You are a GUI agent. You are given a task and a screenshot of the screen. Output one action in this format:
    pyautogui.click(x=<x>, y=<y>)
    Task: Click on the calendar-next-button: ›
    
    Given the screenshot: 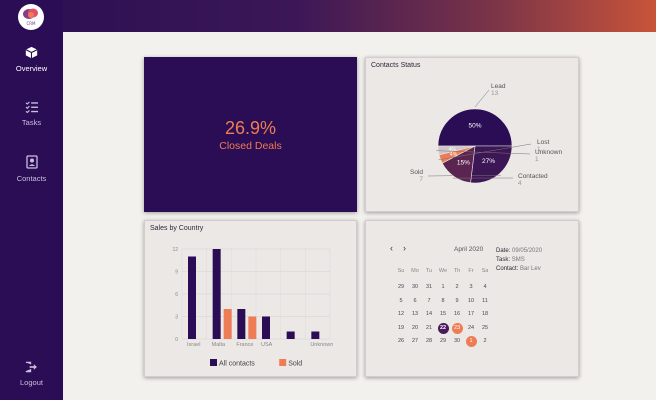 What is the action you would take?
    pyautogui.click(x=404, y=248)
    